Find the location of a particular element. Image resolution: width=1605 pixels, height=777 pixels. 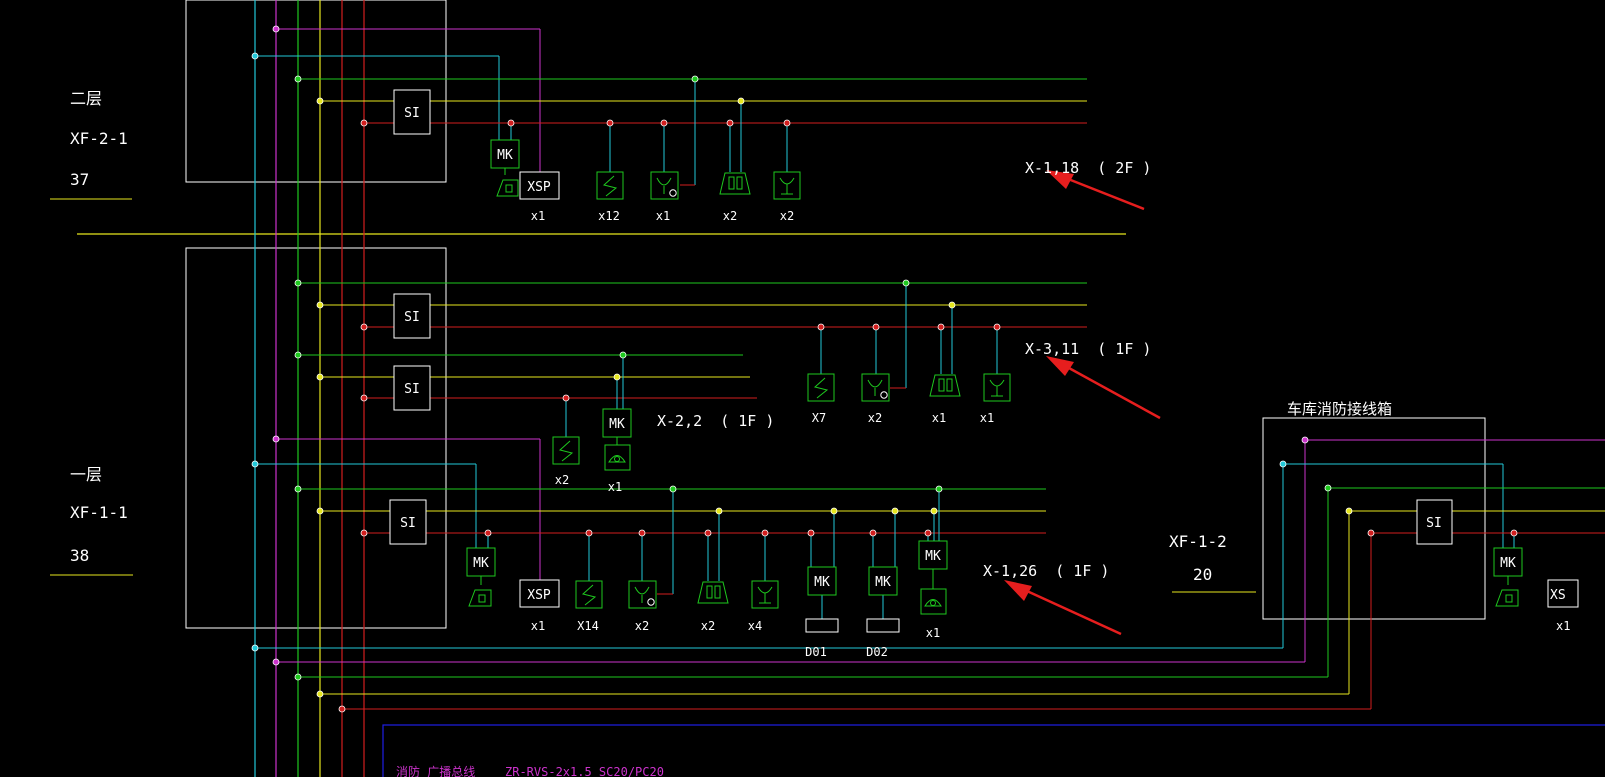

mk-label-floor2: MK is located at coordinates (505, 155).